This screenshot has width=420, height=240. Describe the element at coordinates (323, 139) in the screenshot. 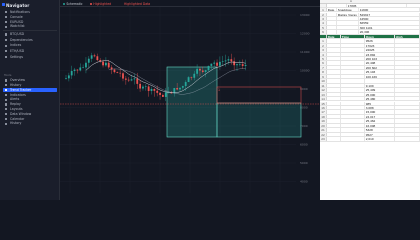

I see `row-number: 23` at that location.